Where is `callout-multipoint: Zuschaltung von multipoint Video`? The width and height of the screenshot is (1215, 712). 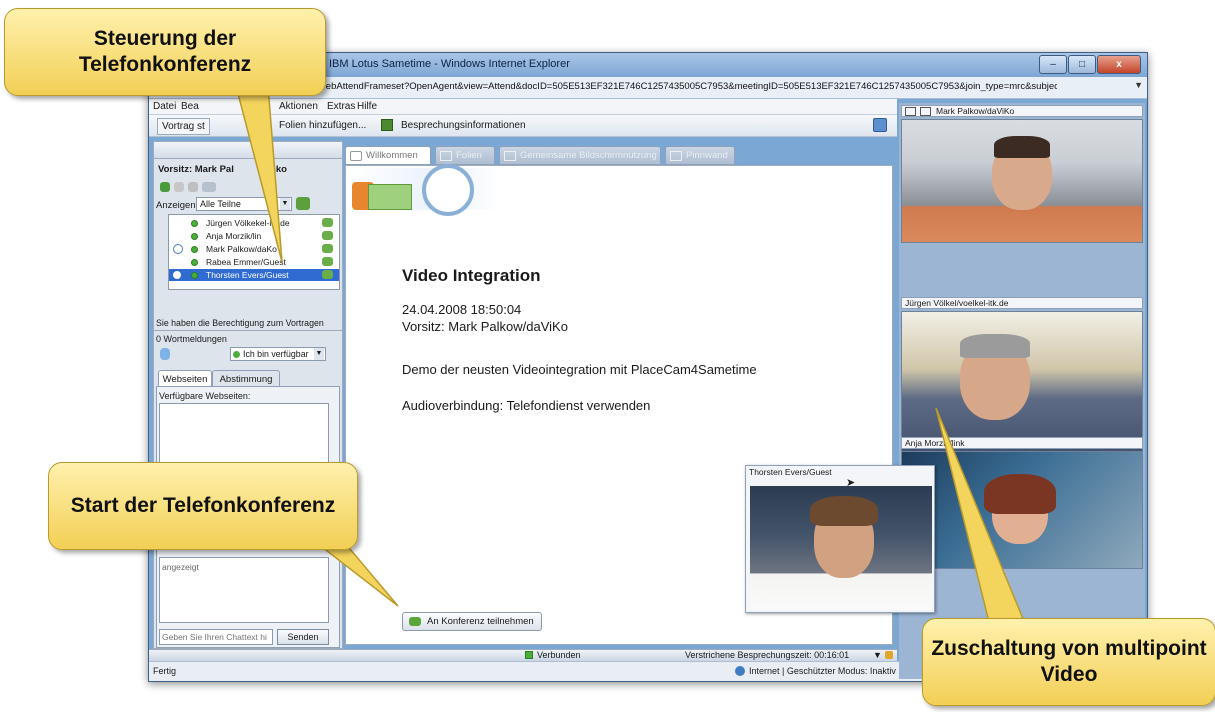
callout-multipoint: Zuschaltung von multipoint Video is located at coordinates (1068, 662).